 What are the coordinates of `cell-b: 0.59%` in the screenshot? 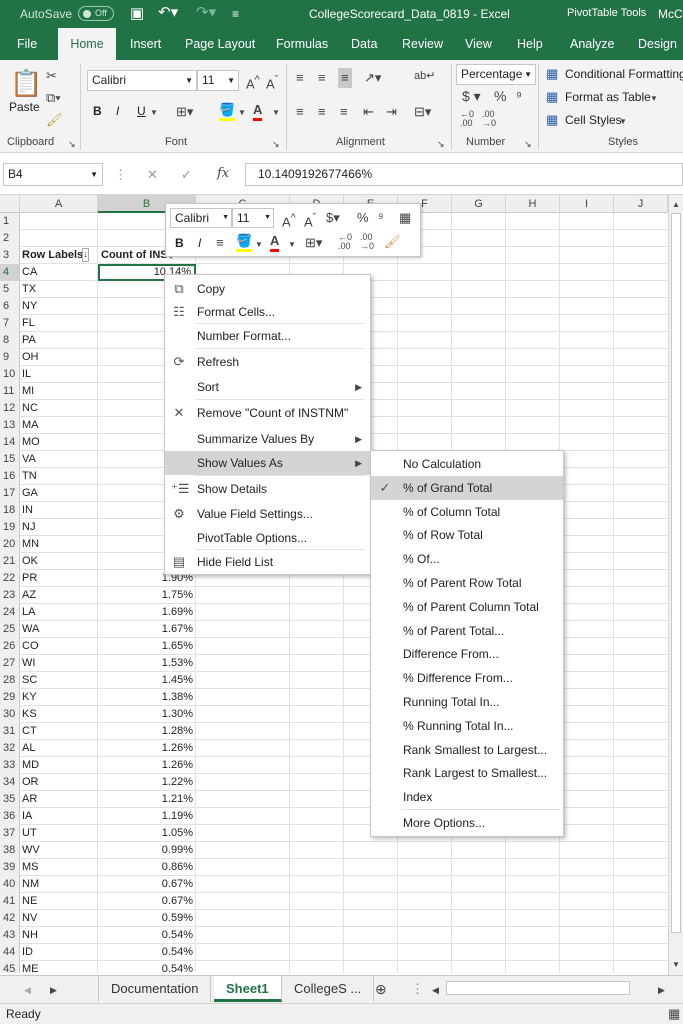 It's located at (147, 918).